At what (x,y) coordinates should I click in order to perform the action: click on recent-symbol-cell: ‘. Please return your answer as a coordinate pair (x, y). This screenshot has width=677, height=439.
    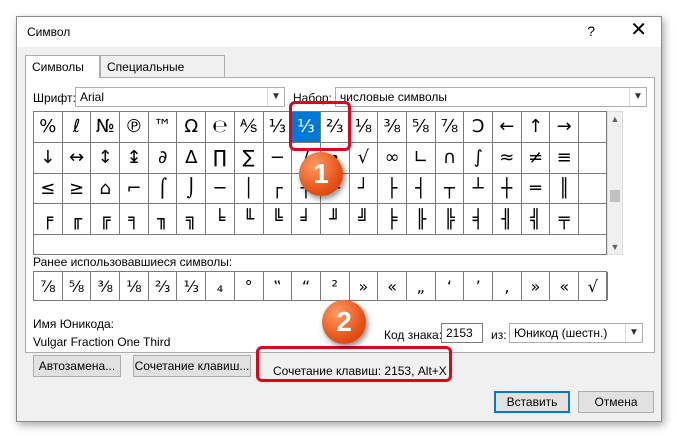
    Looking at the image, I should click on (450, 286).